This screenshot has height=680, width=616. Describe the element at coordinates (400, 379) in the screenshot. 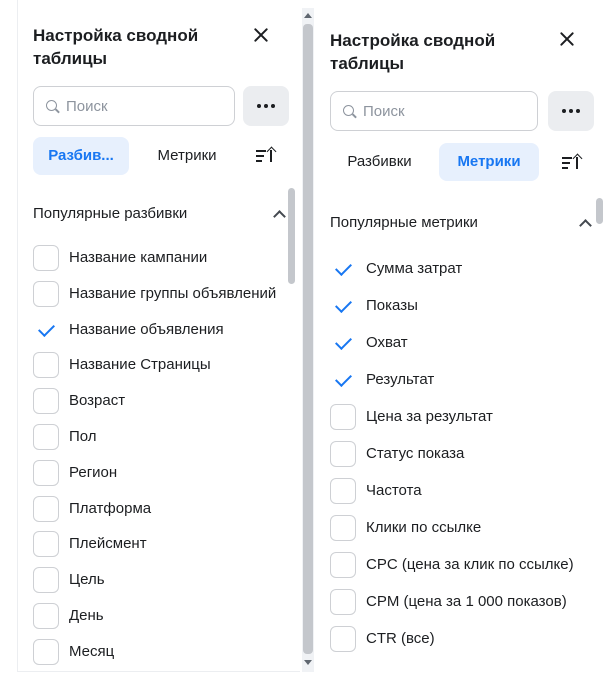

I see `list-item-label: Результат` at that location.